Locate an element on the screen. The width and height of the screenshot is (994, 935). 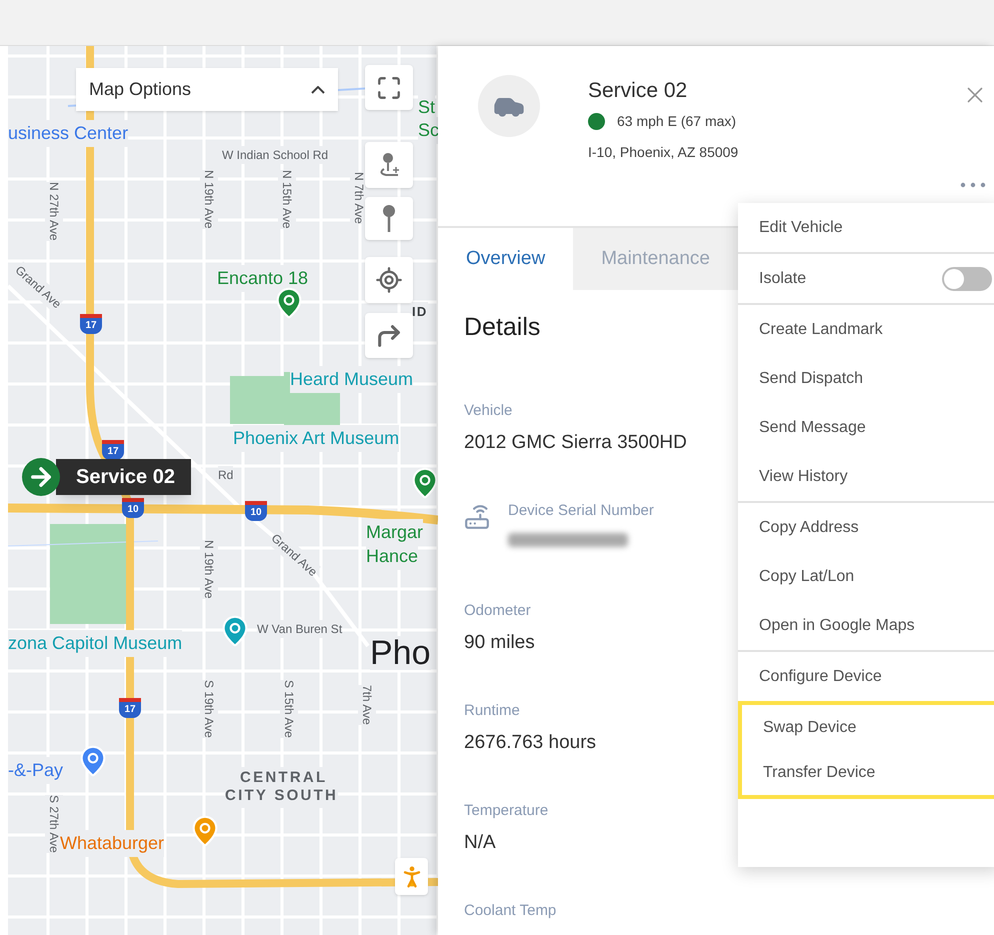
field-value: N/A is located at coordinates (480, 842).